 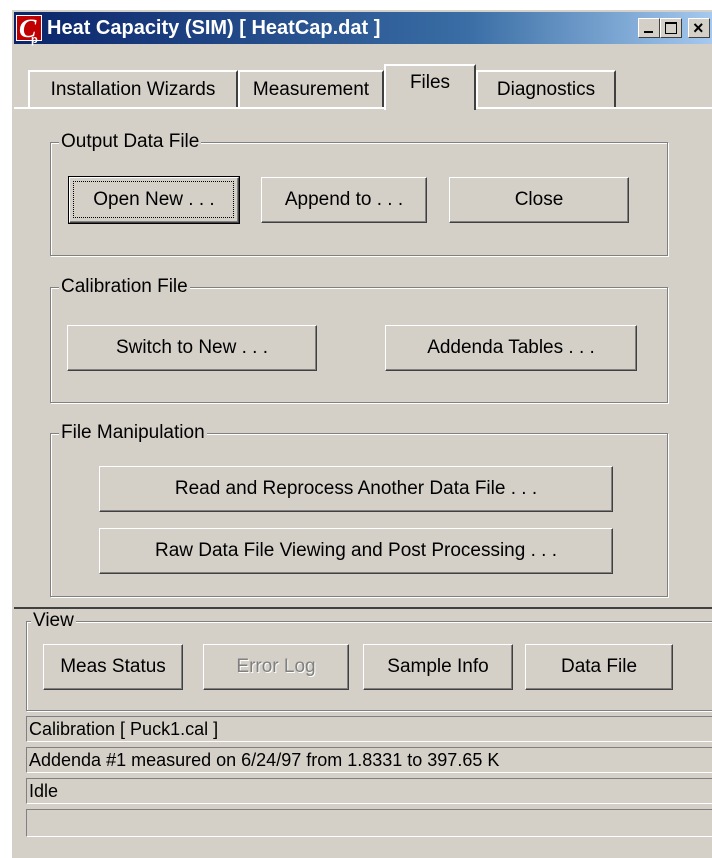 What do you see at coordinates (438, 667) in the screenshot?
I see `sample-info-button: Sample Info` at bounding box center [438, 667].